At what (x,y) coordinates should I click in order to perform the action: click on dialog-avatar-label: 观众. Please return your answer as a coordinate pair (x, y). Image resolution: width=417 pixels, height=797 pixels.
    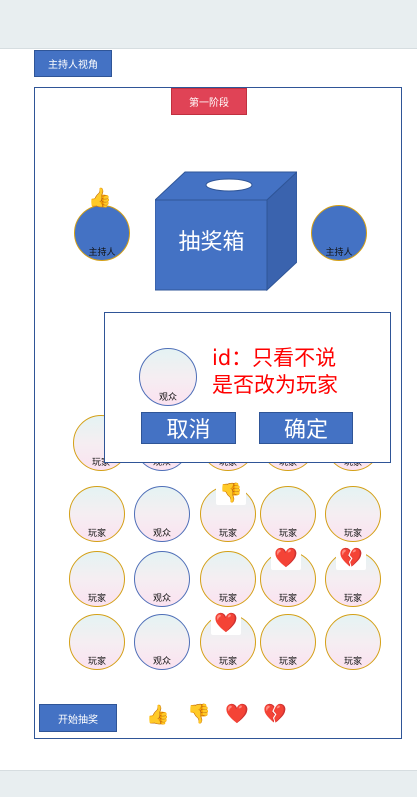
    Looking at the image, I should click on (167, 398).